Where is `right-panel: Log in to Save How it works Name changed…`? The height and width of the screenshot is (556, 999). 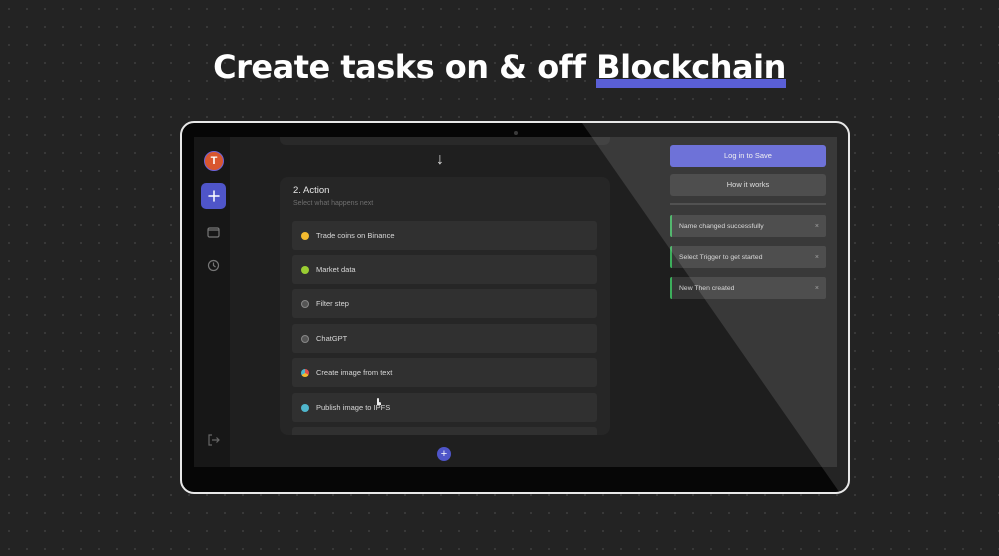 right-panel: Log in to Save How it works Name changed… is located at coordinates (748, 302).